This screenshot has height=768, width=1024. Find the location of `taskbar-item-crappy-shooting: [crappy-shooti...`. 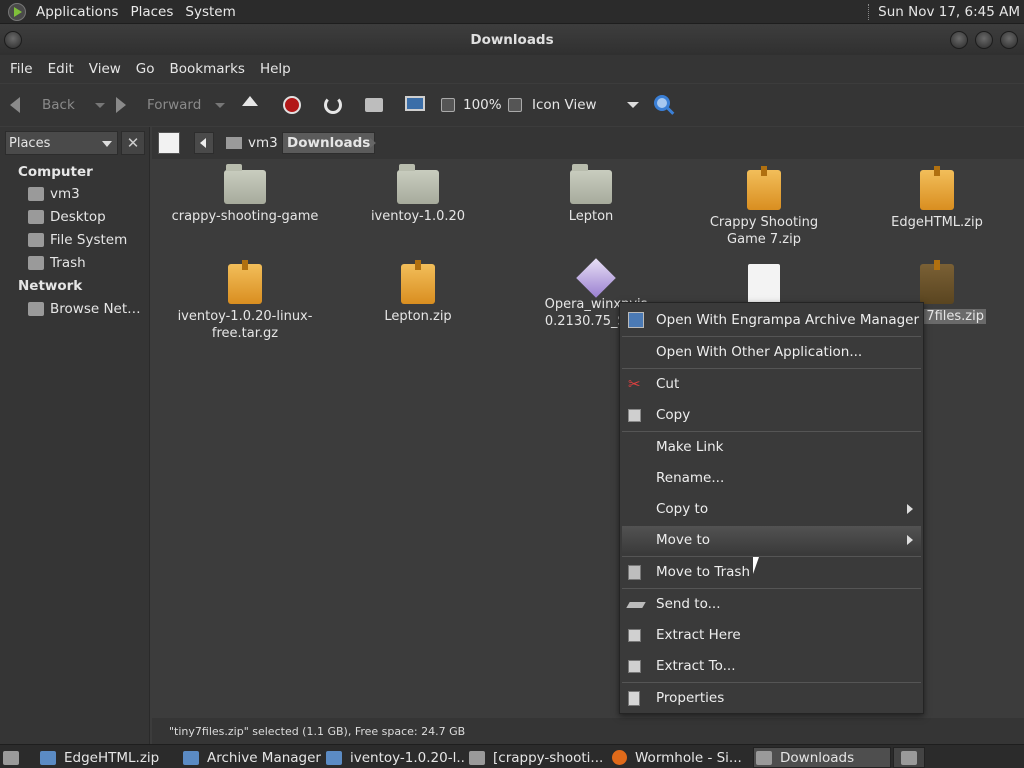

taskbar-item-crappy-shooting: [crappy-shooti... is located at coordinates (539, 757).